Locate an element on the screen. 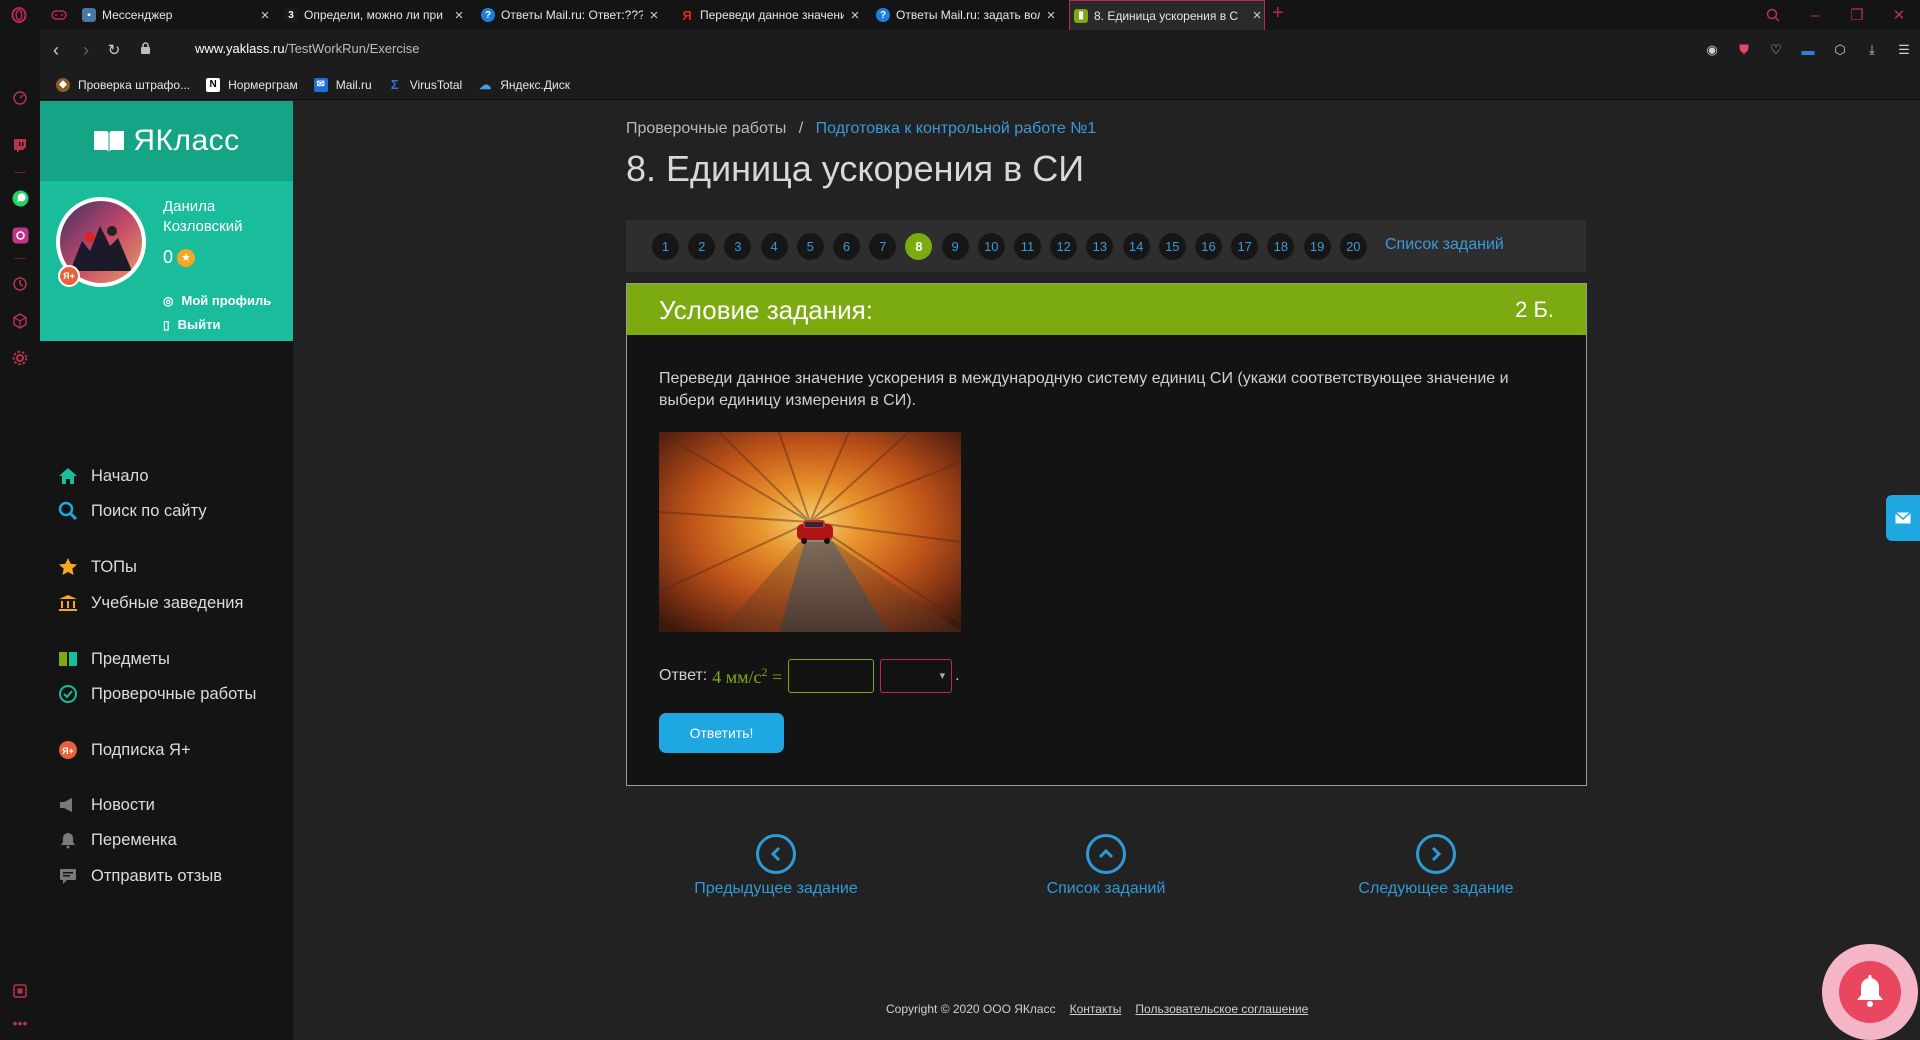  question-number-4: 4 is located at coordinates (774, 246).